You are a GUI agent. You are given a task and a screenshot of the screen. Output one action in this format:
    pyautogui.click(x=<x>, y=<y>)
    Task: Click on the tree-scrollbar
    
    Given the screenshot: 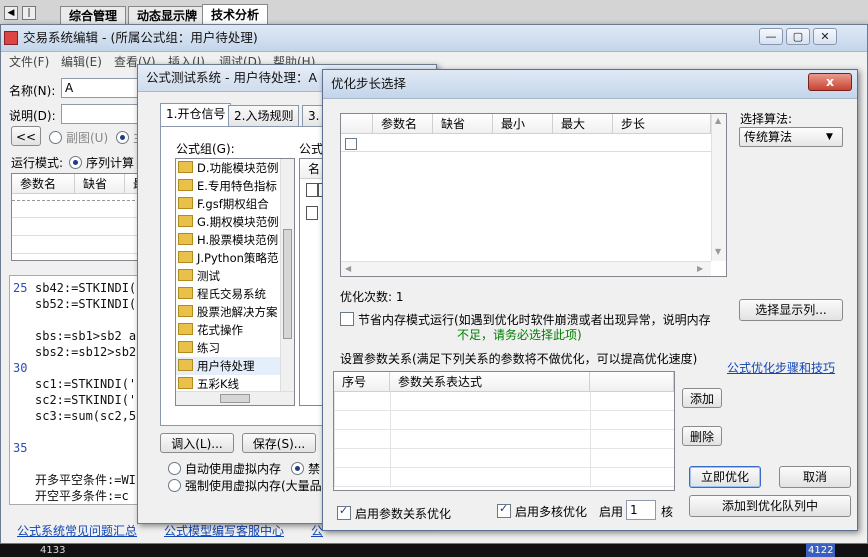 What is the action you would take?
    pyautogui.click(x=287, y=275)
    